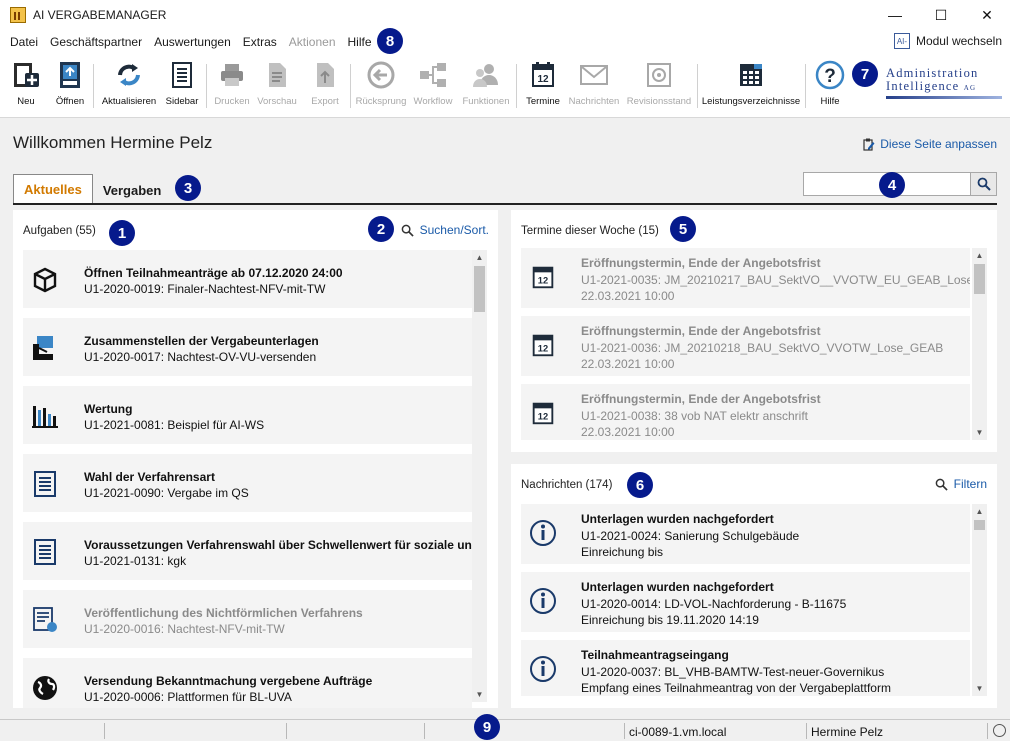 The height and width of the screenshot is (741, 1010). What do you see at coordinates (129, 75) in the screenshot?
I see `refresh-icon` at bounding box center [129, 75].